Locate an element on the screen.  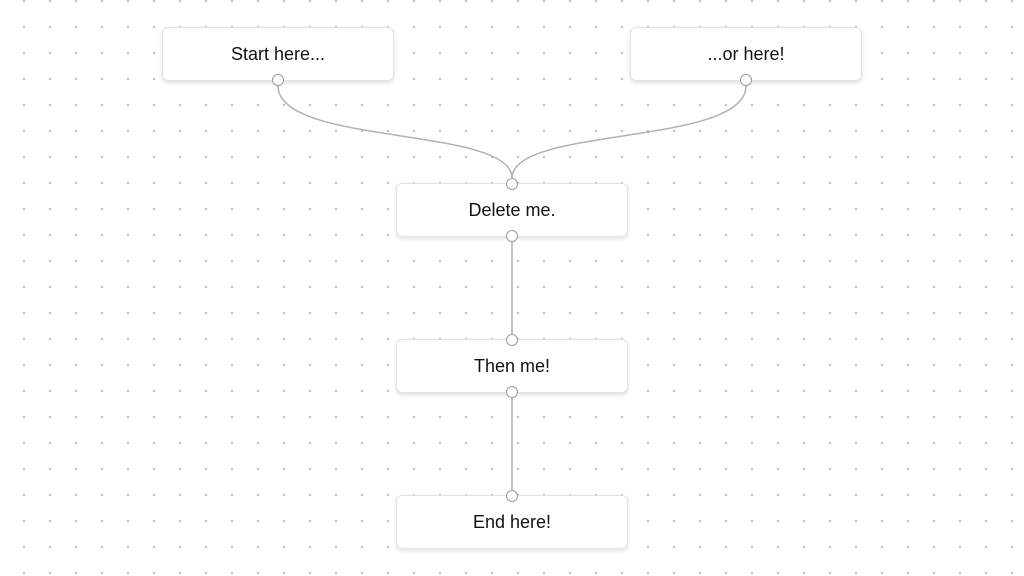
node-end: End here! is located at coordinates (512, 519).